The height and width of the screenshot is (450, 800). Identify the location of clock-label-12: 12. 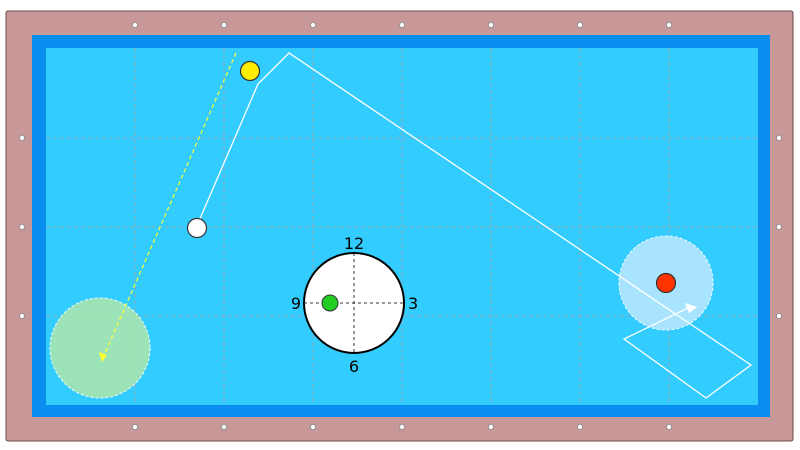
(354, 243).